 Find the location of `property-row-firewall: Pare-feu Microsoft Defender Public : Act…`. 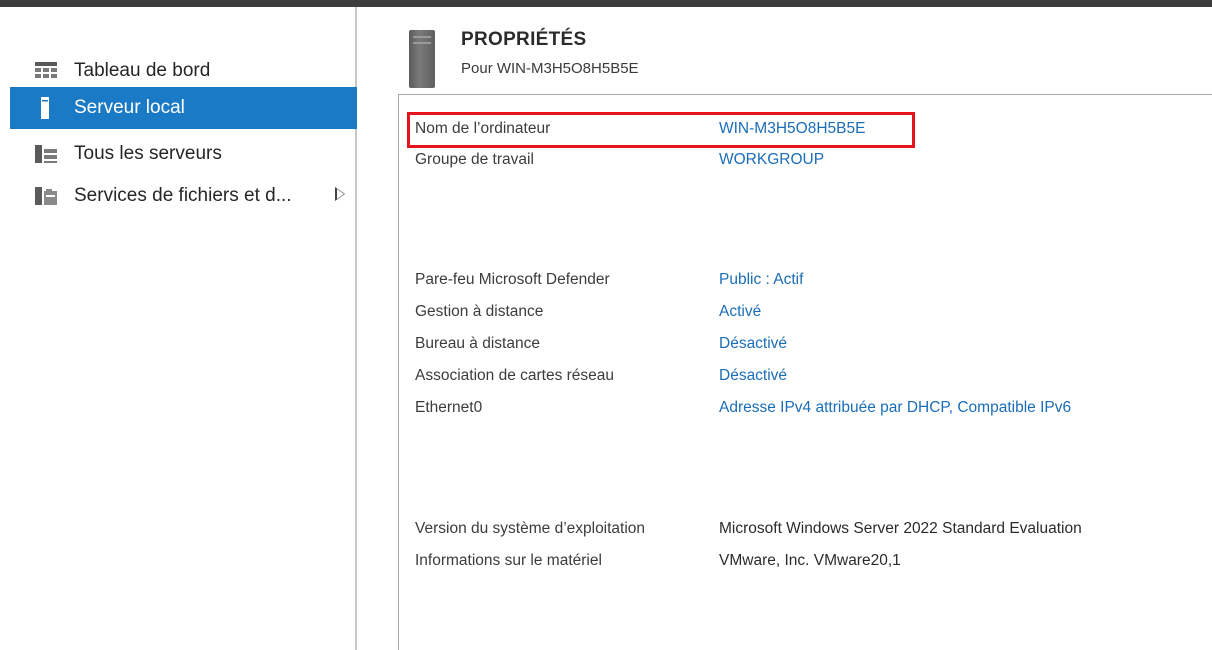

property-row-firewall: Pare-feu Microsoft Defender Public : Act… is located at coordinates (799, 282).